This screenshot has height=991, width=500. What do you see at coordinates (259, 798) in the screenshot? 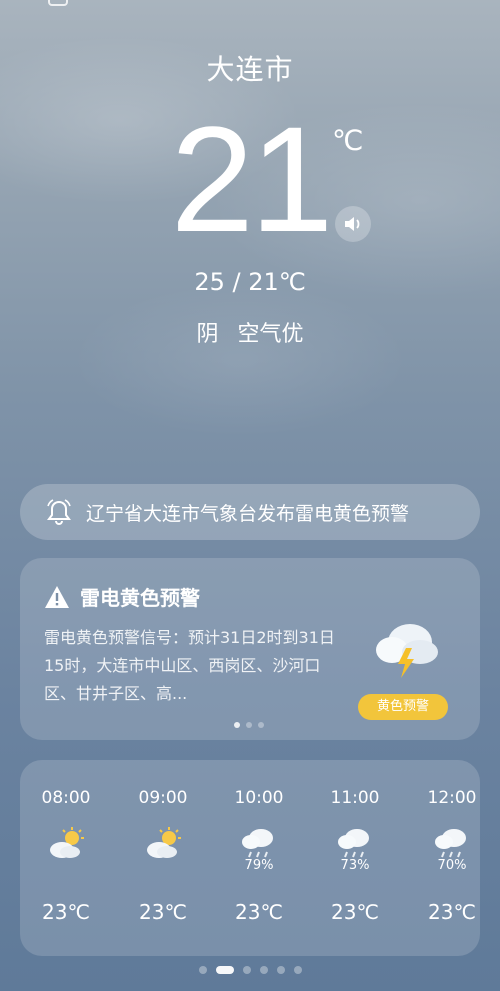
I see `hour-time: 10:00` at bounding box center [259, 798].